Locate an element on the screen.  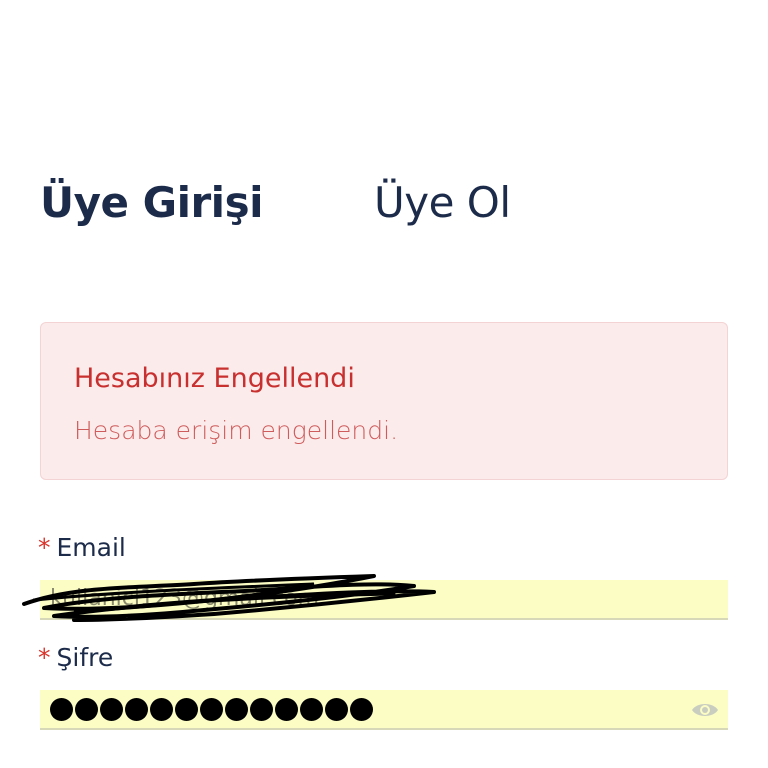
password-field is located at coordinates (384, 710).